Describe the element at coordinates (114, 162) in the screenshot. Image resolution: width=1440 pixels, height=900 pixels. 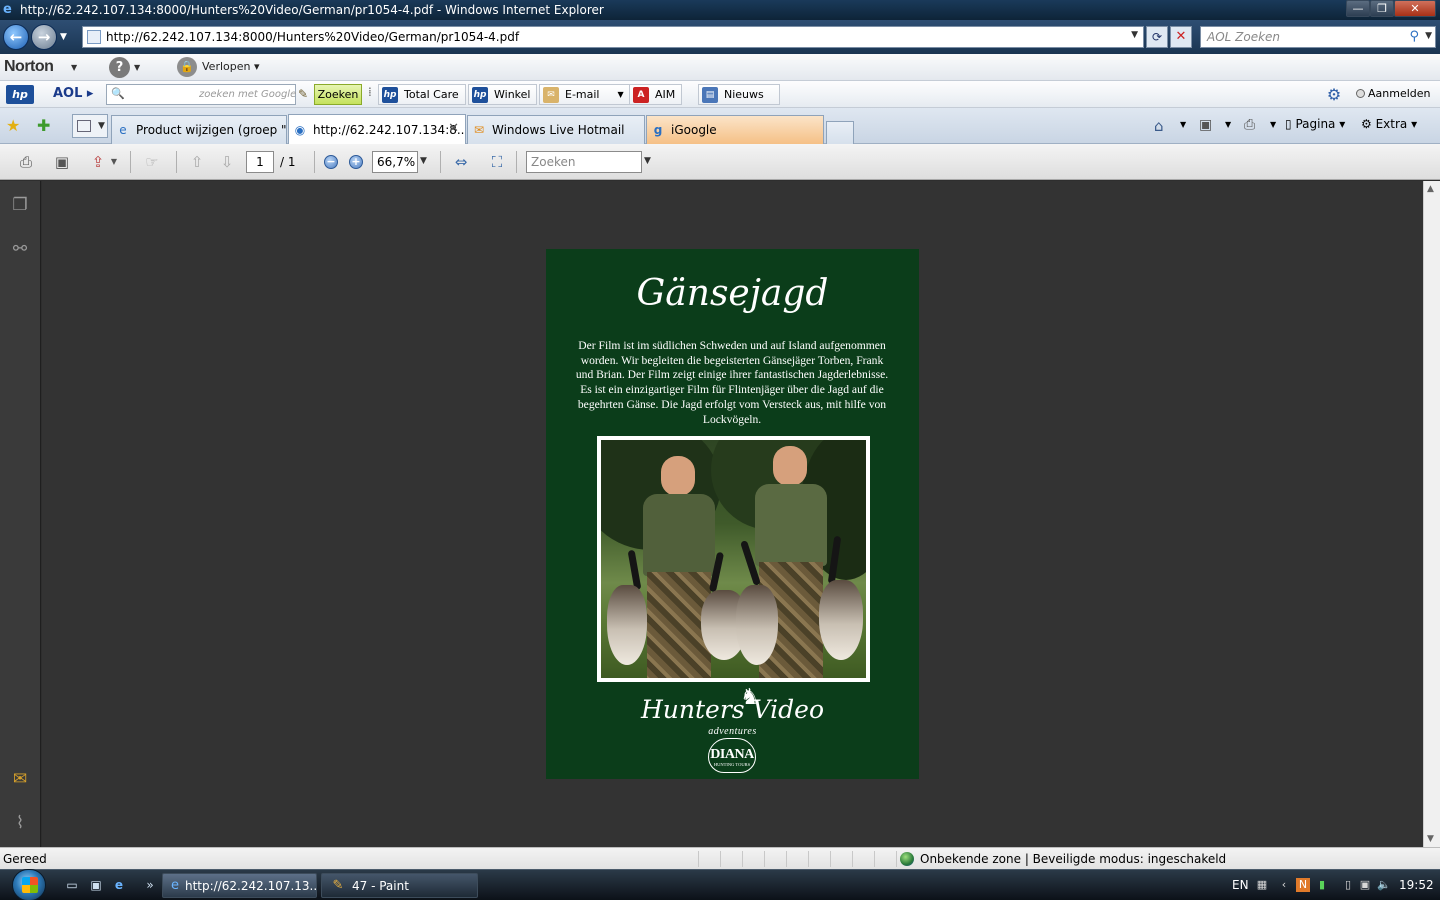
I see `share-dropdown-icon: ▼` at that location.